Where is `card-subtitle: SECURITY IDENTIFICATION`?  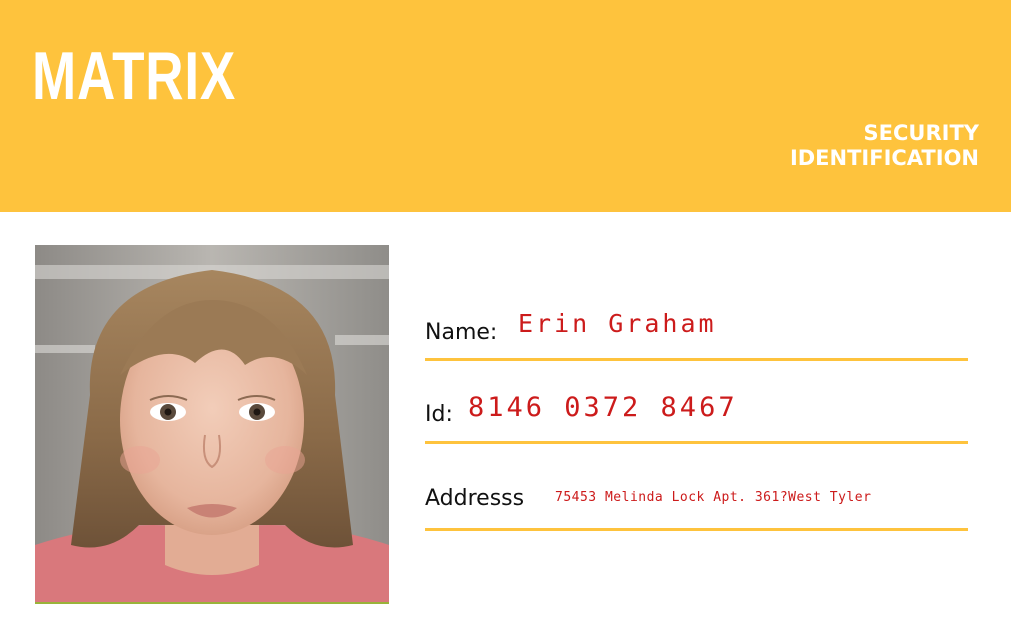
card-subtitle: SECURITY IDENTIFICATION is located at coordinates (884, 146).